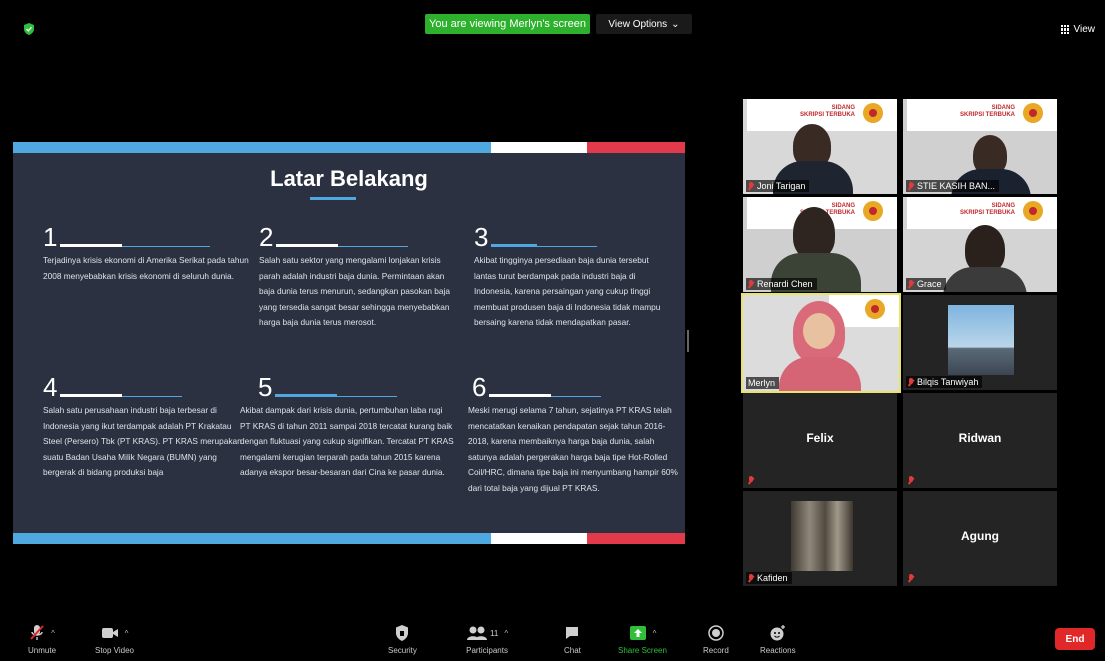 Image resolution: width=1105 pixels, height=661 pixels. I want to click on end-meeting-button: End, so click(1075, 639).